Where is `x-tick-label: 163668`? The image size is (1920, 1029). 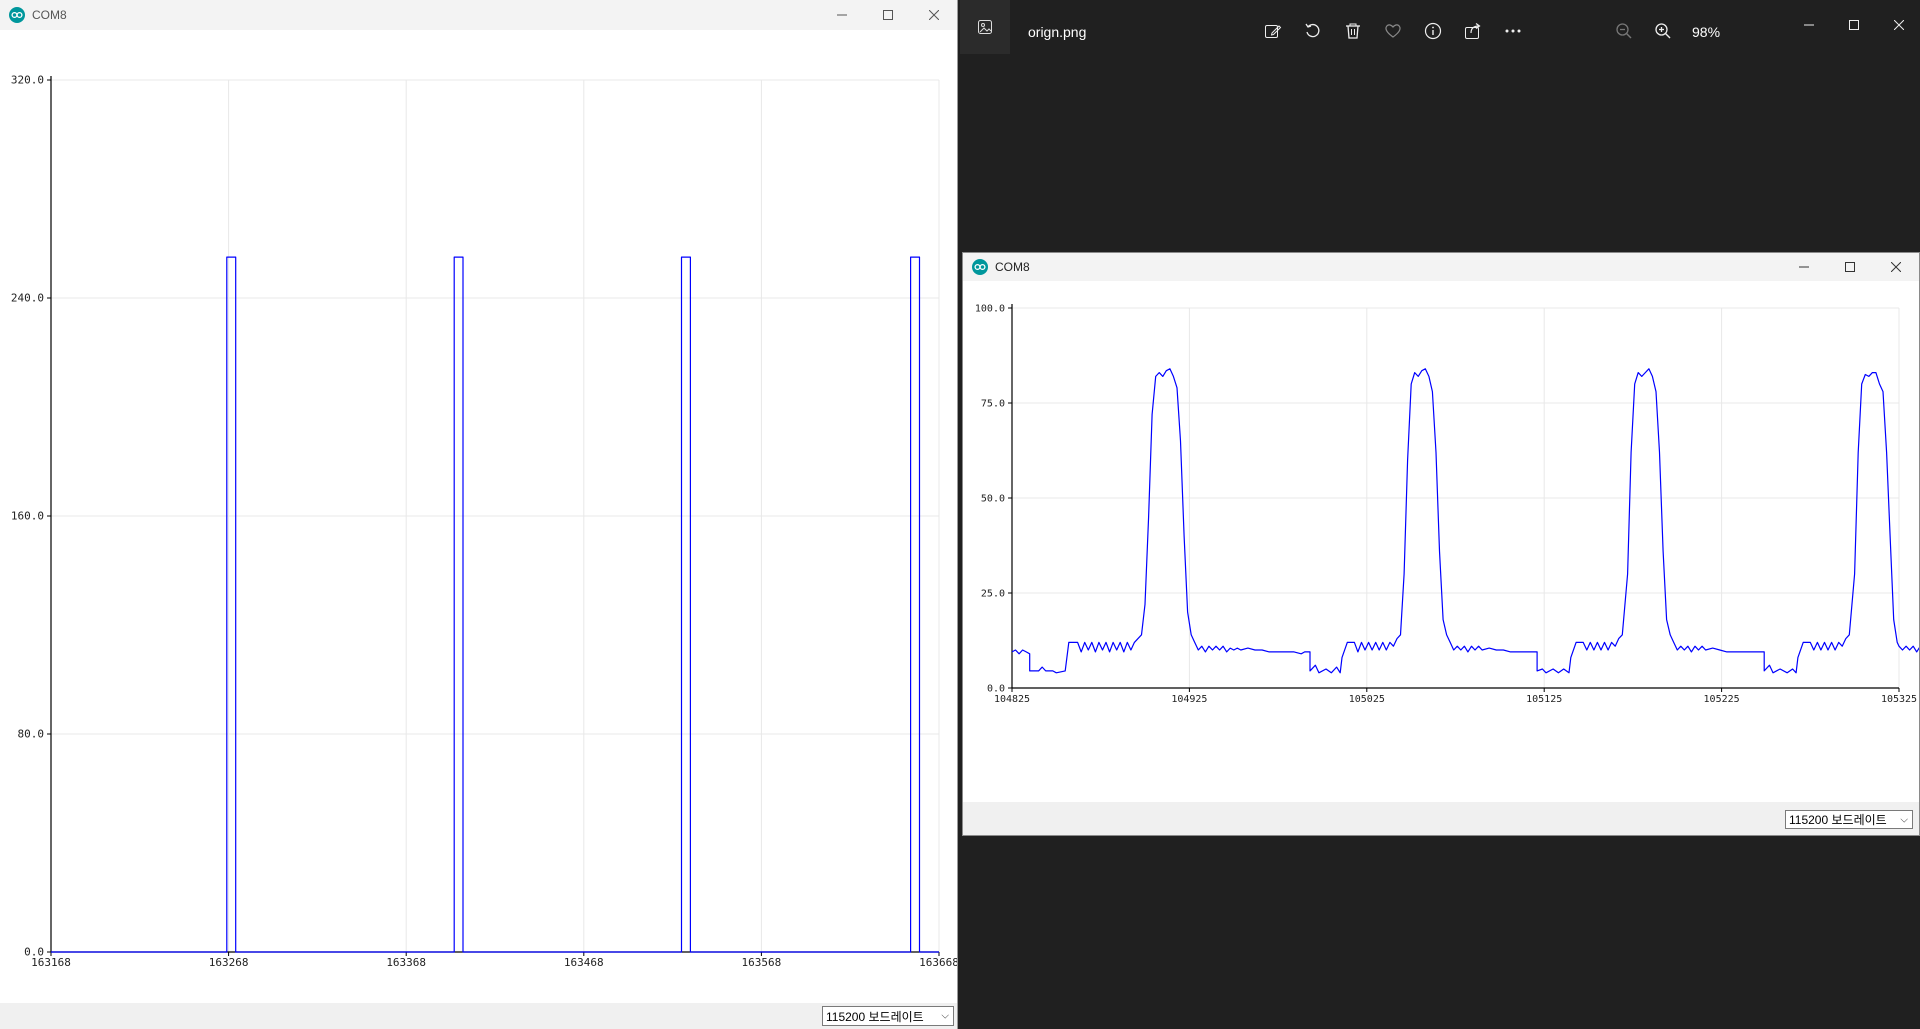 x-tick-label: 163668 is located at coordinates (938, 962).